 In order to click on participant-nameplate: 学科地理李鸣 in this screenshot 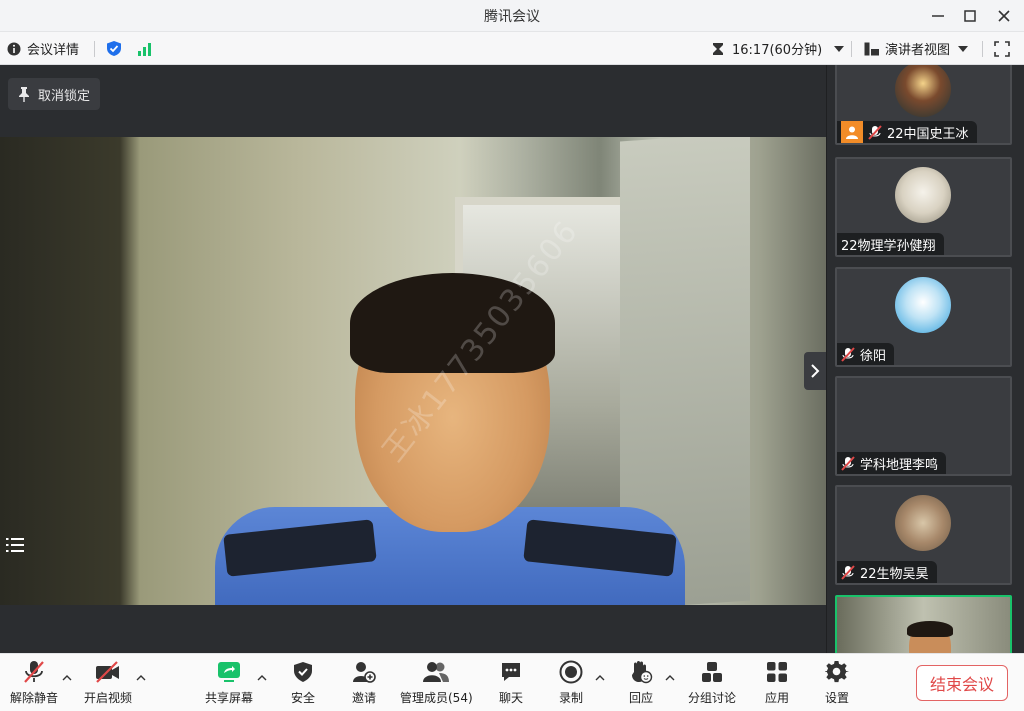, I will do `click(892, 463)`.